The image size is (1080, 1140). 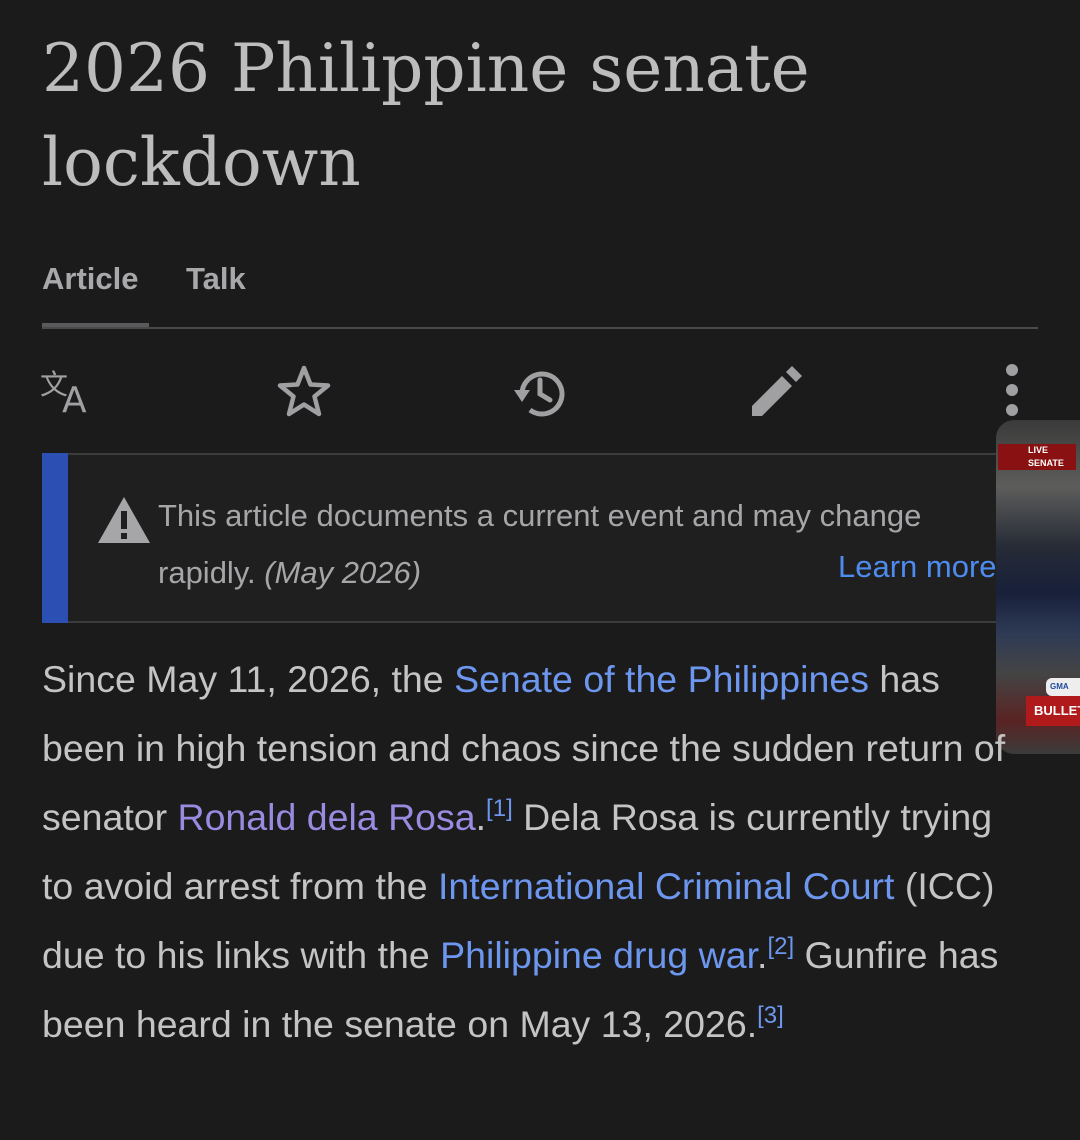 What do you see at coordinates (499, 808) in the screenshot?
I see `reference-1: [1]` at bounding box center [499, 808].